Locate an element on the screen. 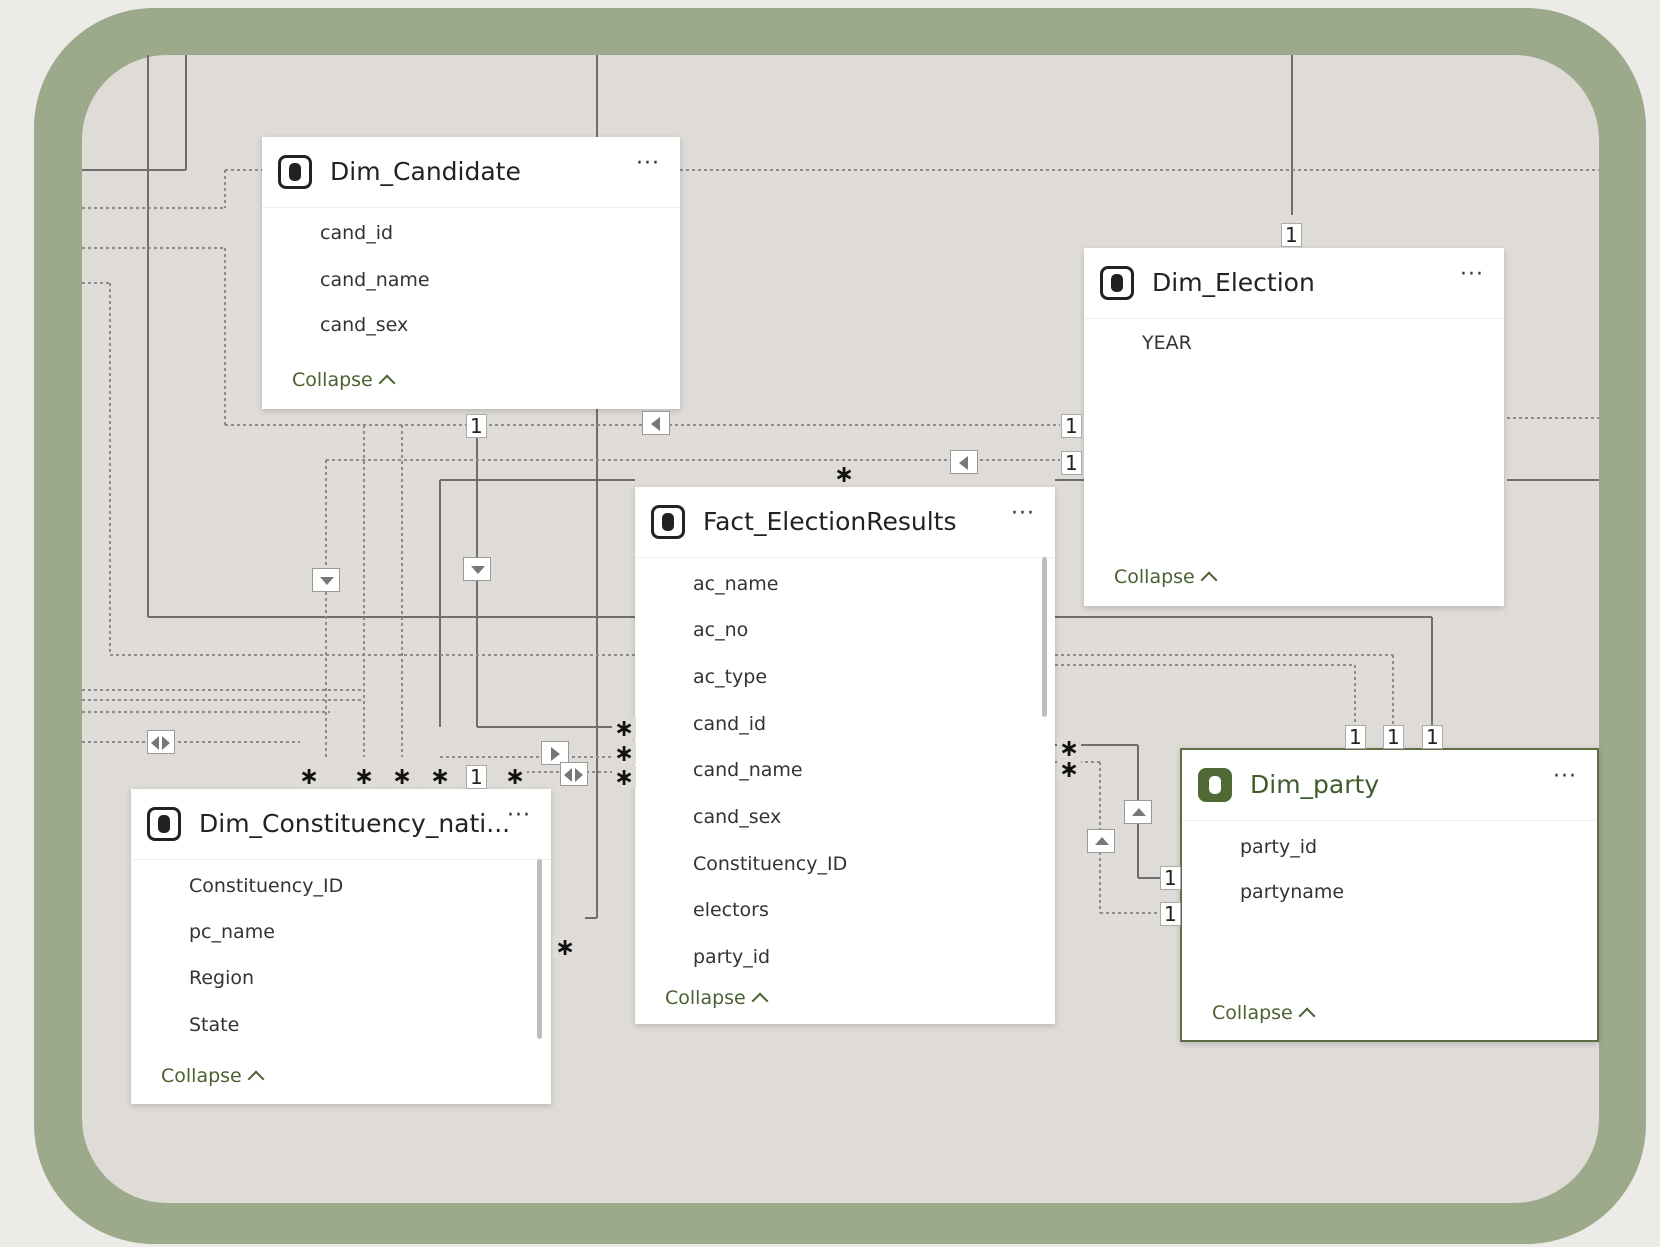 The width and height of the screenshot is (1660, 1247). card-header: Dim_party ··· is located at coordinates (1389, 785).